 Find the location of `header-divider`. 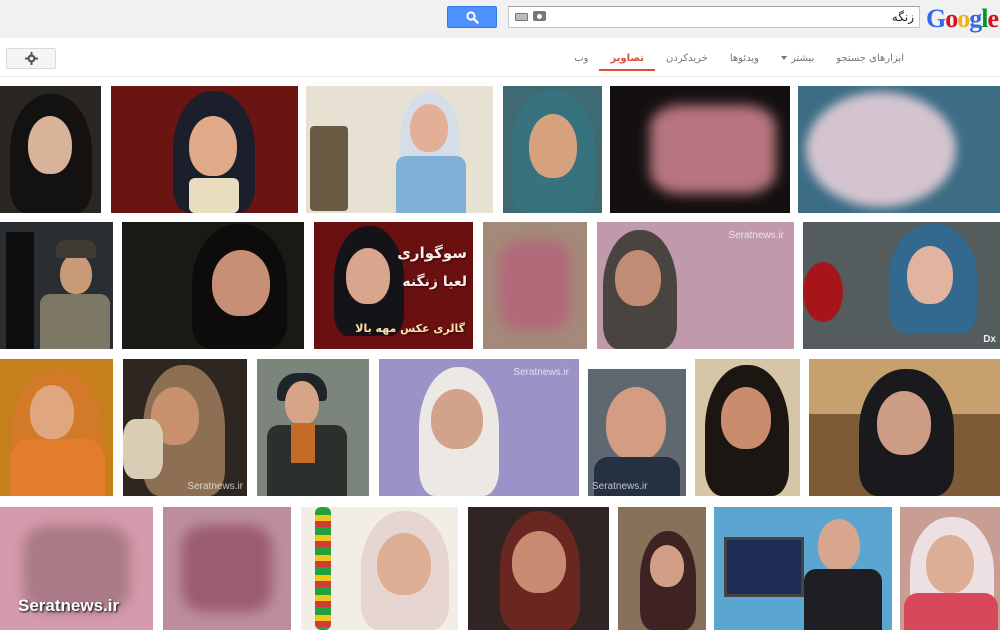

header-divider is located at coordinates (500, 76).